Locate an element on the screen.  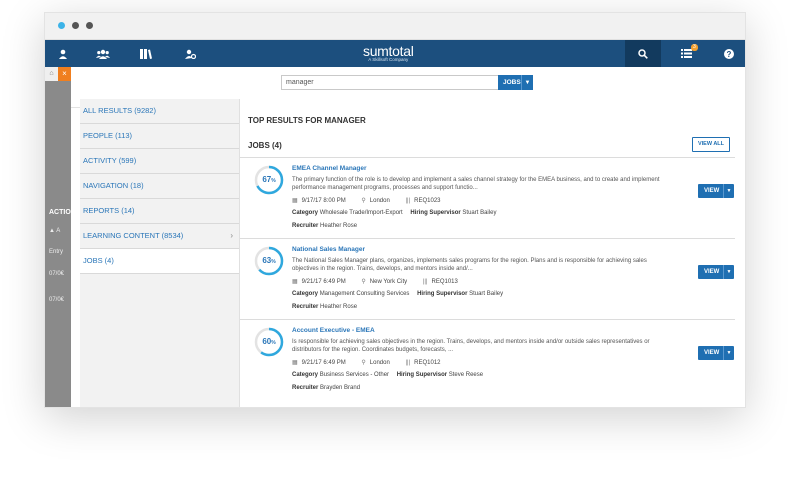
close-icon: × is located at coordinates (64, 74).